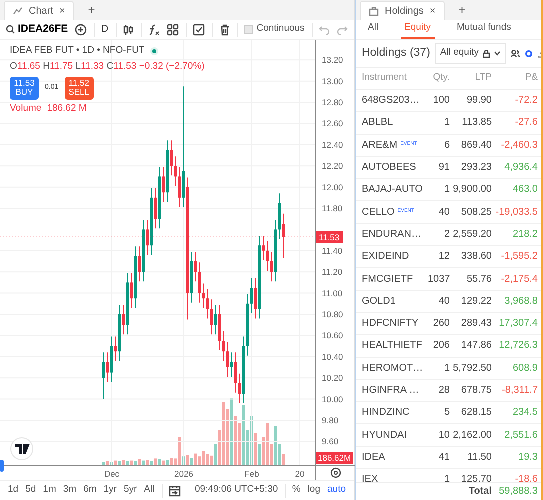 The width and height of the screenshot is (543, 500). What do you see at coordinates (13, 490) in the screenshot?
I see `range-button: 1d` at bounding box center [13, 490].